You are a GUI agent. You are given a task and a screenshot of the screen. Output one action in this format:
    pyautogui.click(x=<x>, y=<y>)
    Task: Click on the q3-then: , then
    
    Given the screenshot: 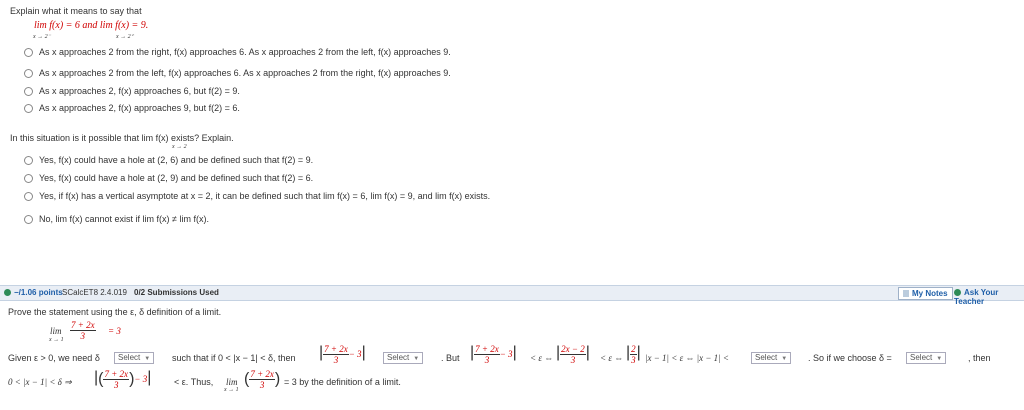 What is the action you would take?
    pyautogui.click(x=979, y=358)
    